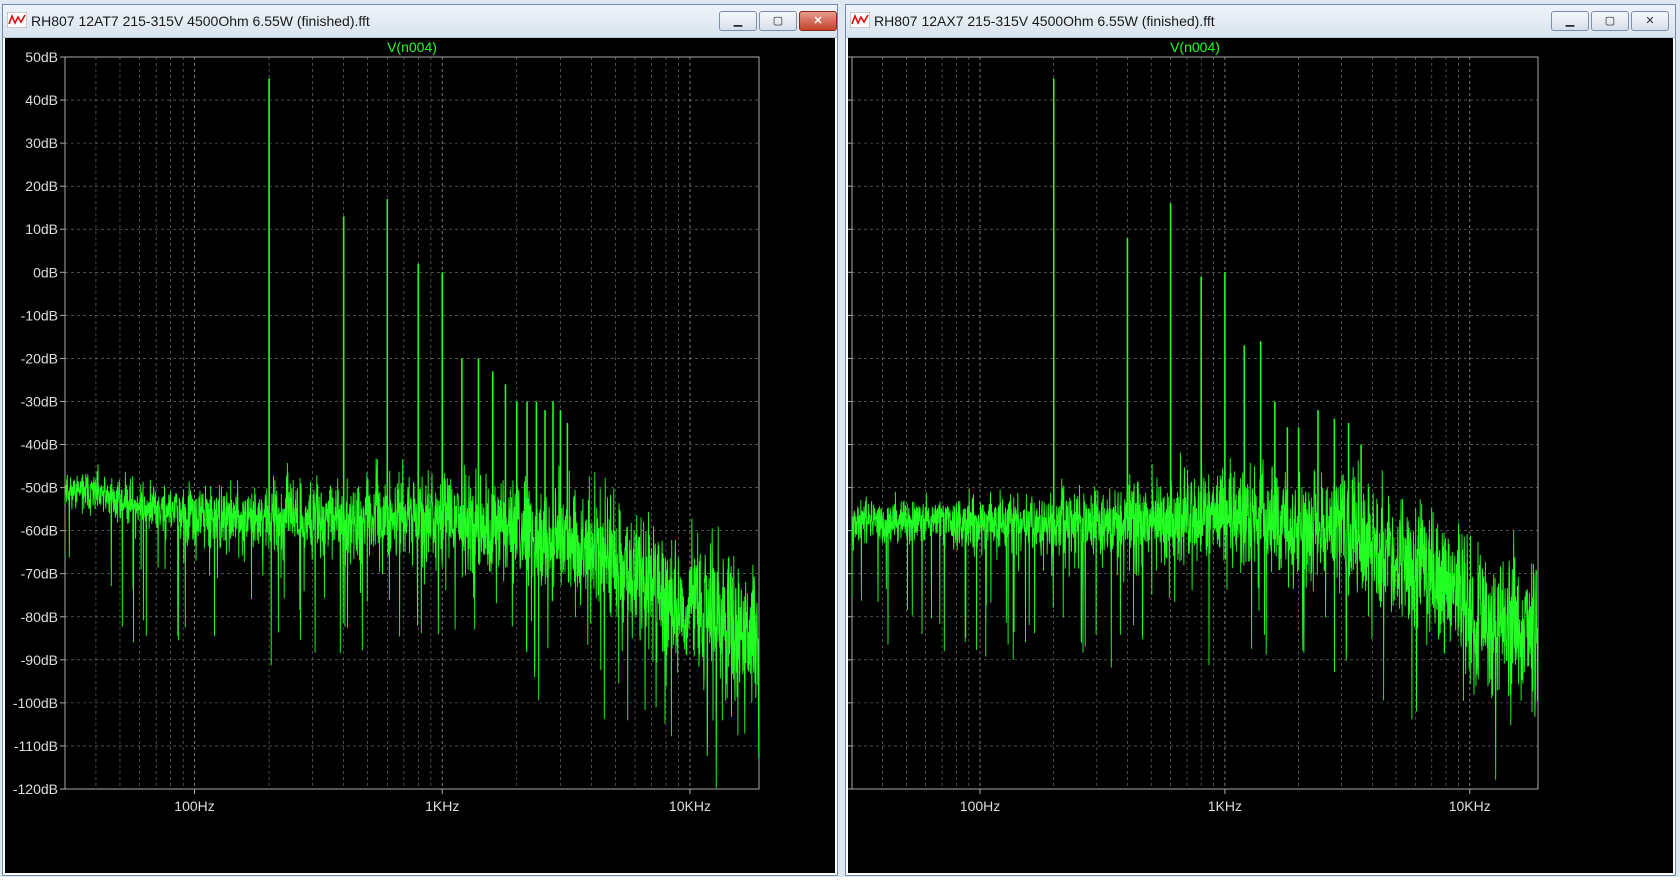 The height and width of the screenshot is (883, 1680). I want to click on y-tick-label: -40dB, so click(39, 445).